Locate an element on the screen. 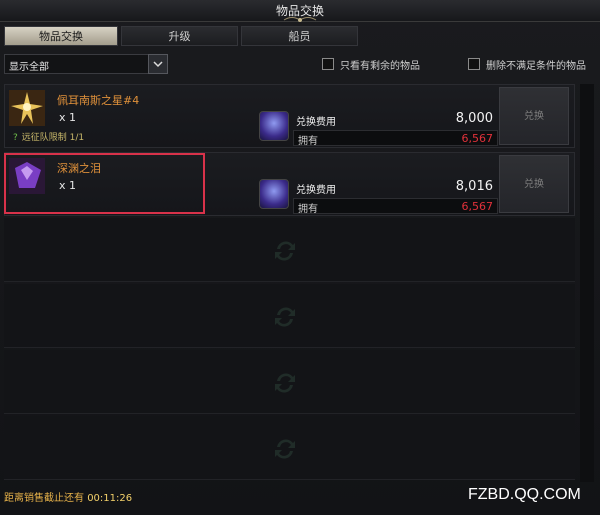 This screenshot has width=600, height=515. only-remaining-checkbox is located at coordinates (328, 64).